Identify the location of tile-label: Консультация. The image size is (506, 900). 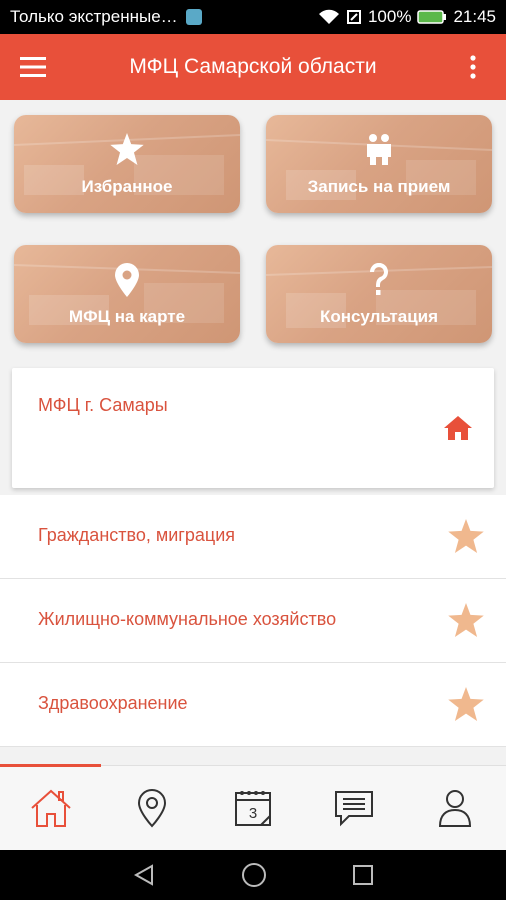
(379, 316).